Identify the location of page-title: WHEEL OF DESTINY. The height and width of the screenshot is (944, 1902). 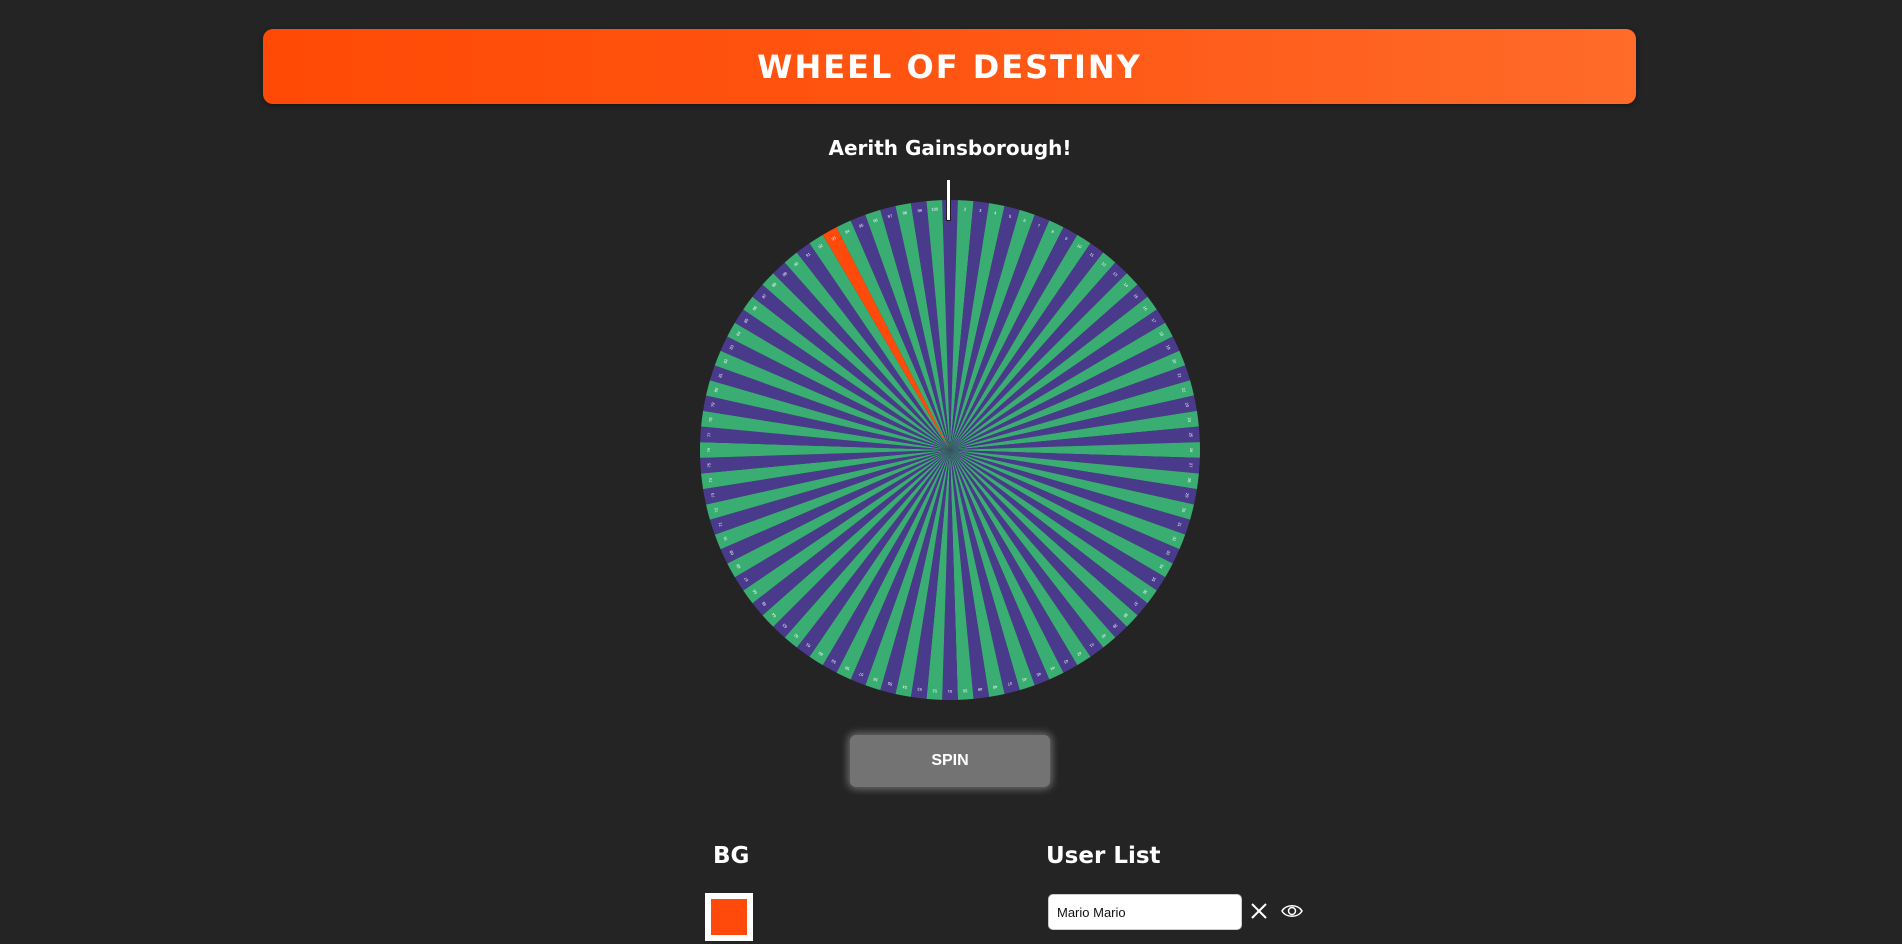
(949, 66).